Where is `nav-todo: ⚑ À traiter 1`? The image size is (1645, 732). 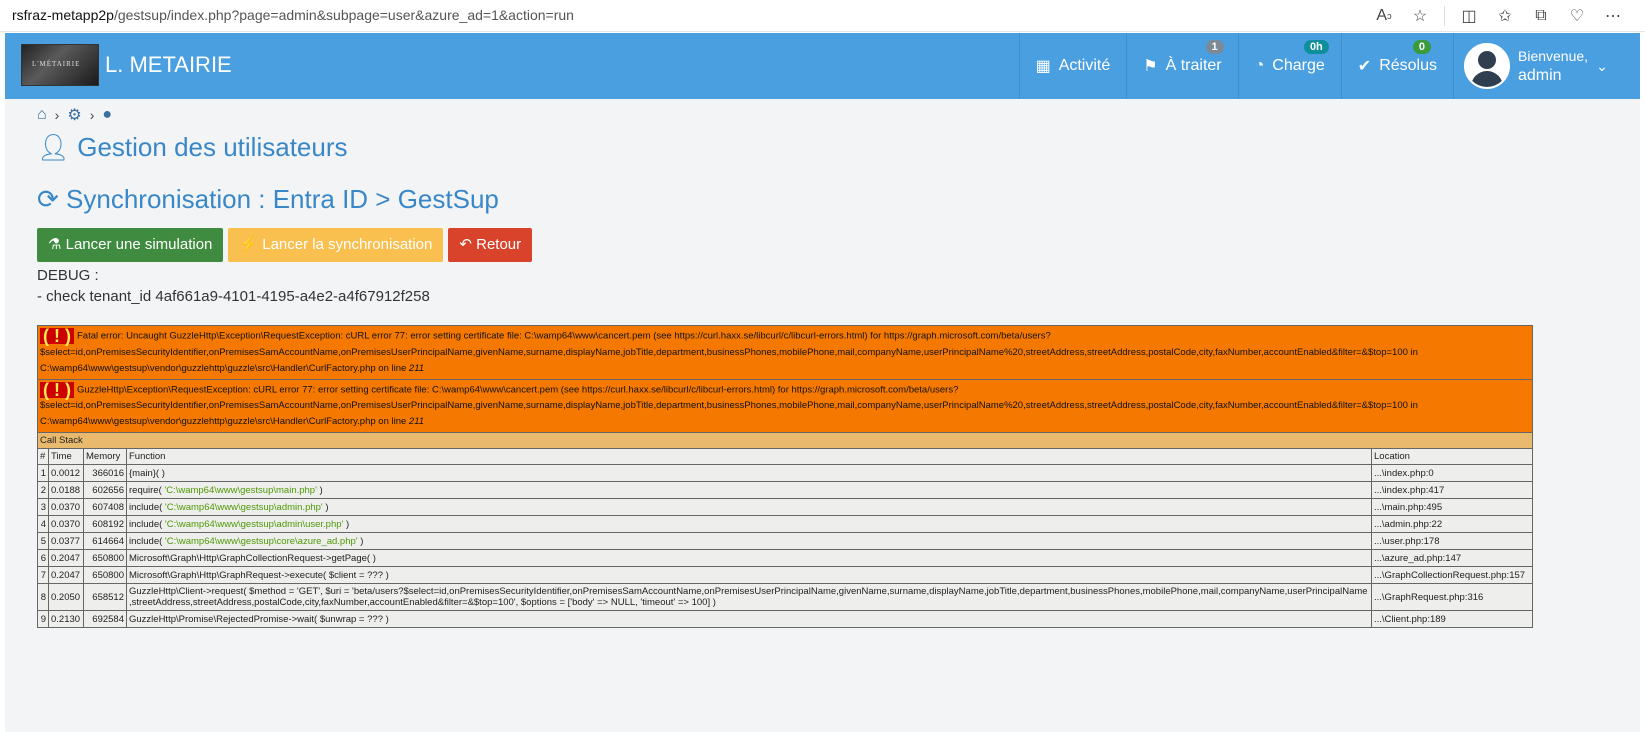 nav-todo: ⚑ À traiter 1 is located at coordinates (1181, 66).